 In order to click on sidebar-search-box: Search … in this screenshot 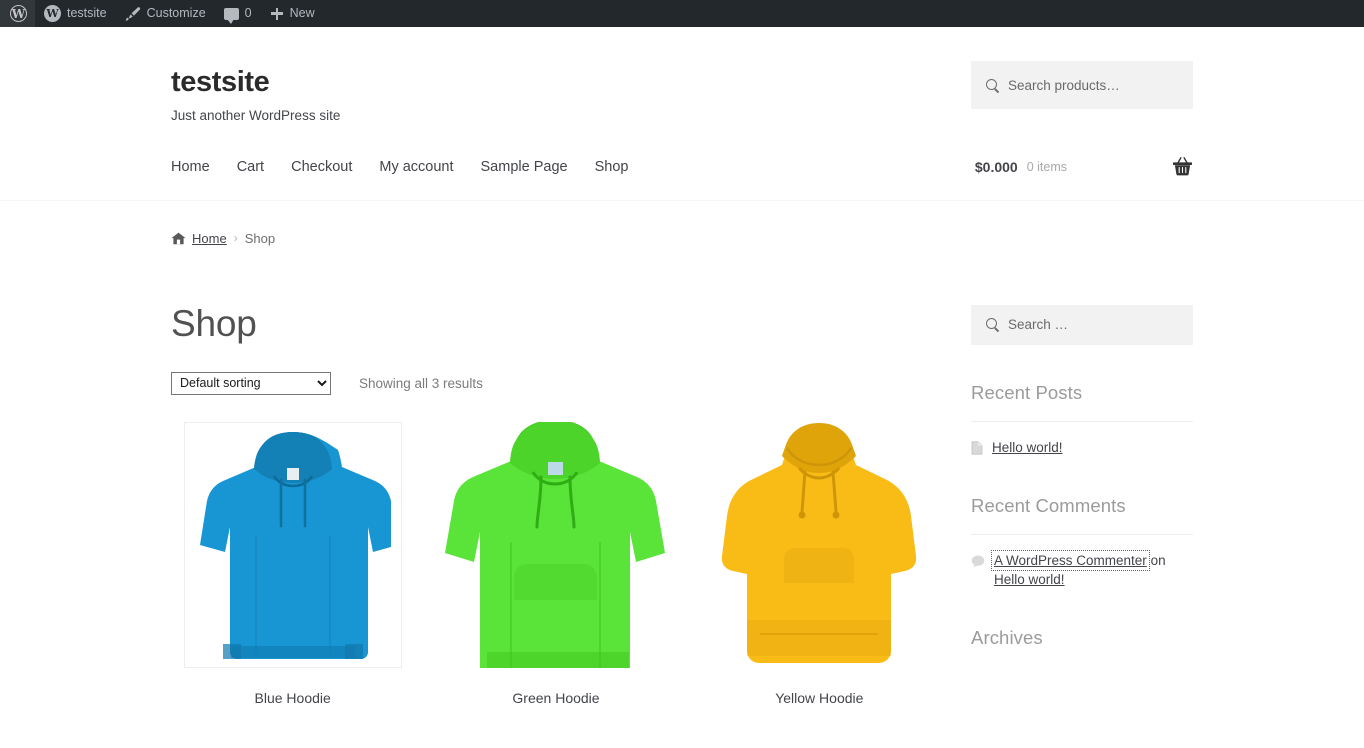, I will do `click(1082, 324)`.